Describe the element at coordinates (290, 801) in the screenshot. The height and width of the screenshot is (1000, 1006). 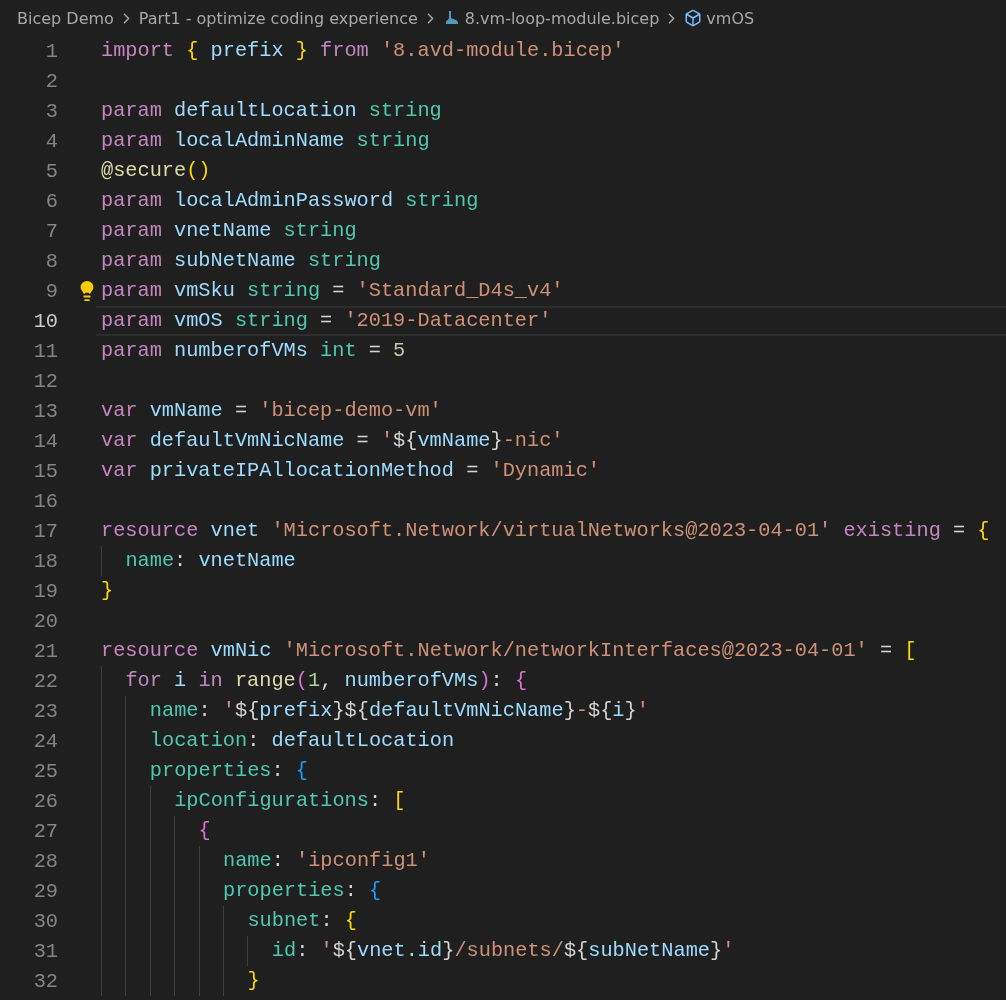
I see `code-line: ipConfigurations: [` at that location.